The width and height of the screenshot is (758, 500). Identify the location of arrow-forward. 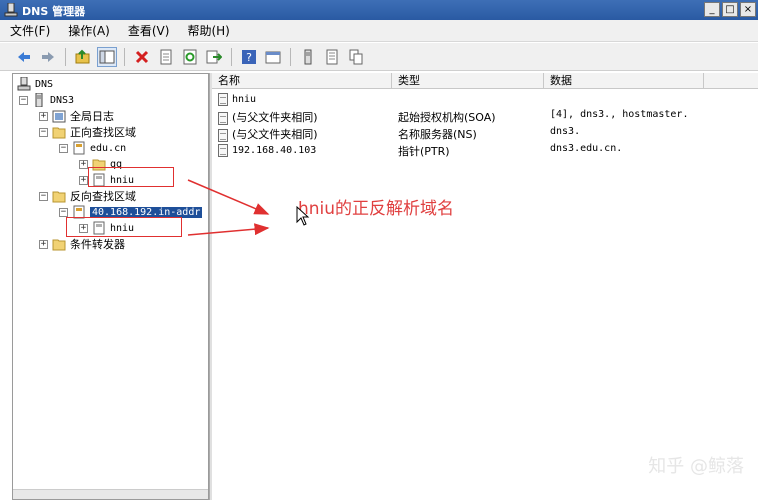
(228, 197).